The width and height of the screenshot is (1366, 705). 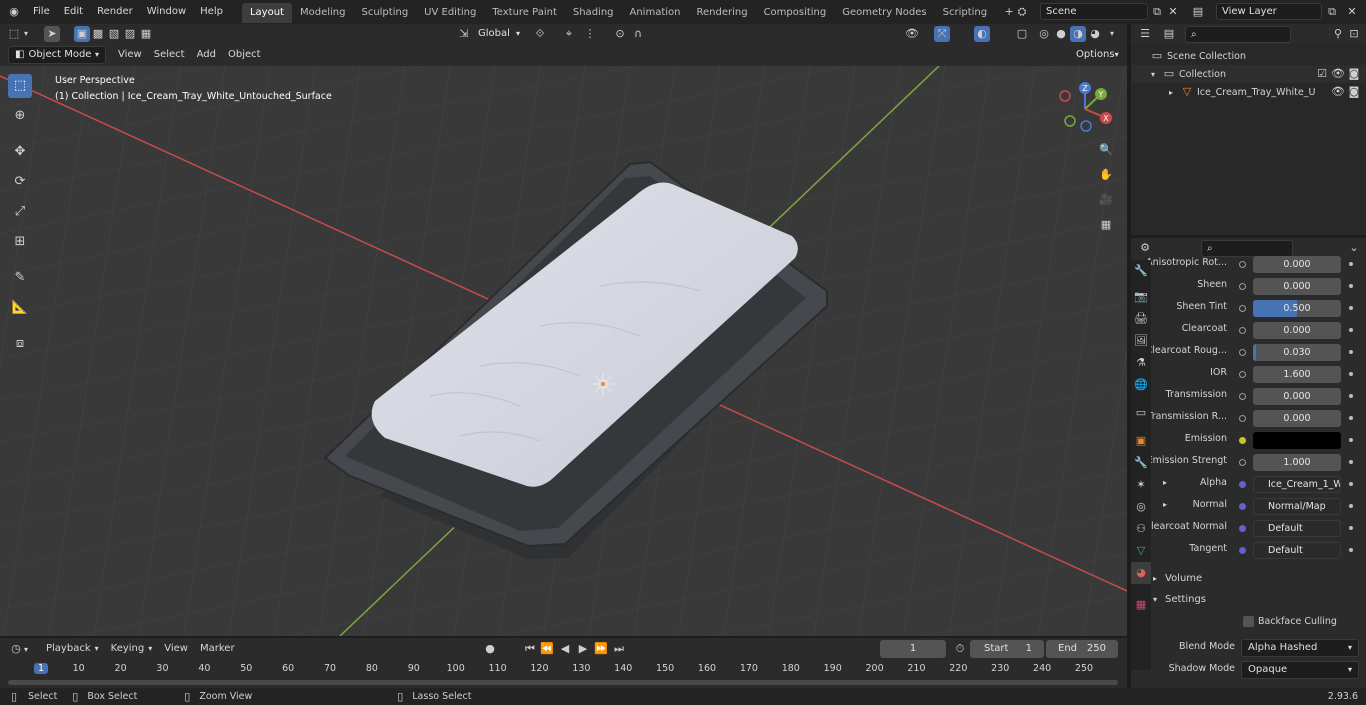 I want to click on texture-tab-icon: ▦, so click(x=1141, y=605).